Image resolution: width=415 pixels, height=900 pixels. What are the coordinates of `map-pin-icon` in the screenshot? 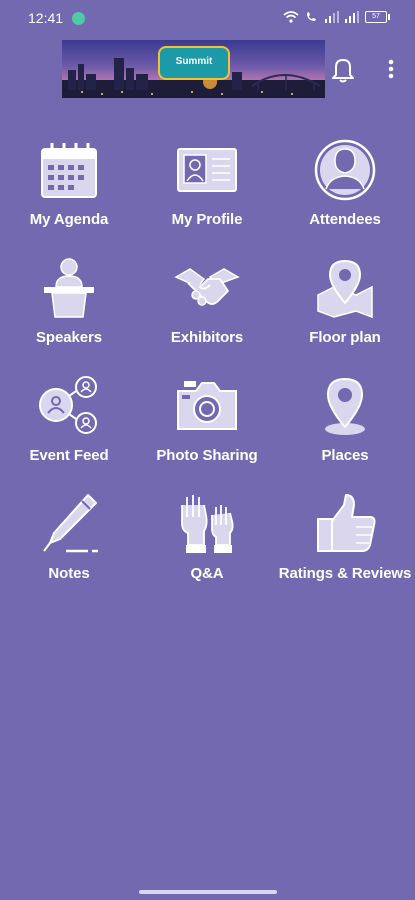 It's located at (345, 288).